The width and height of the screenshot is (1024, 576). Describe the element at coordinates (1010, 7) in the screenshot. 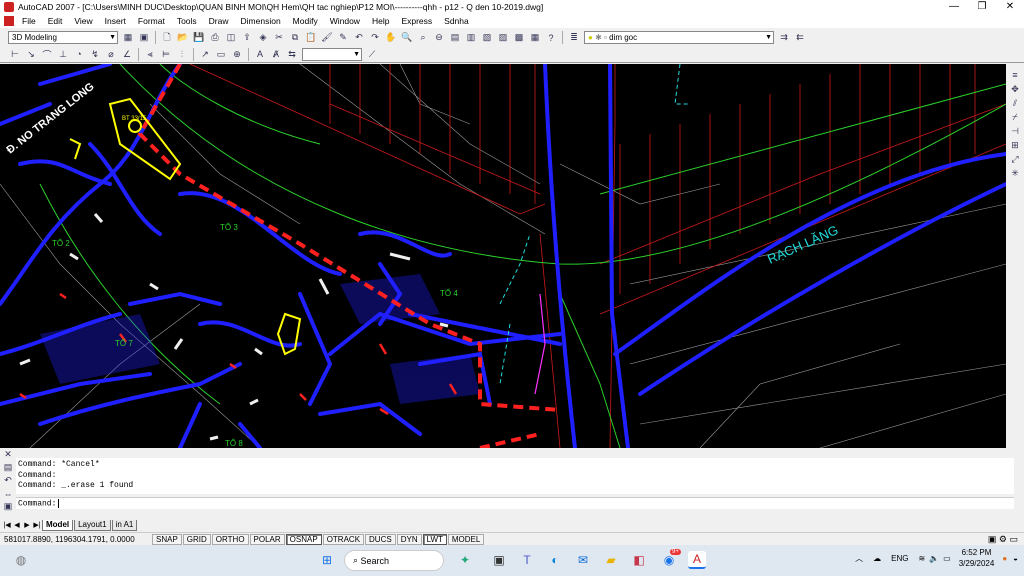

I see `close-button: ✕` at that location.